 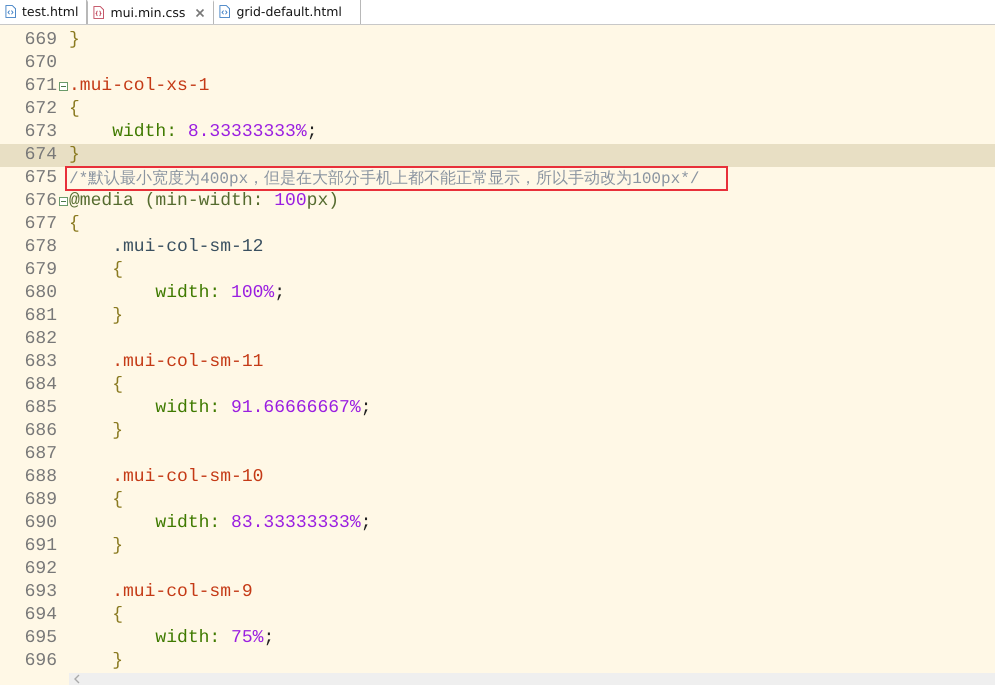 I want to click on line-number: 695, so click(x=40, y=638).